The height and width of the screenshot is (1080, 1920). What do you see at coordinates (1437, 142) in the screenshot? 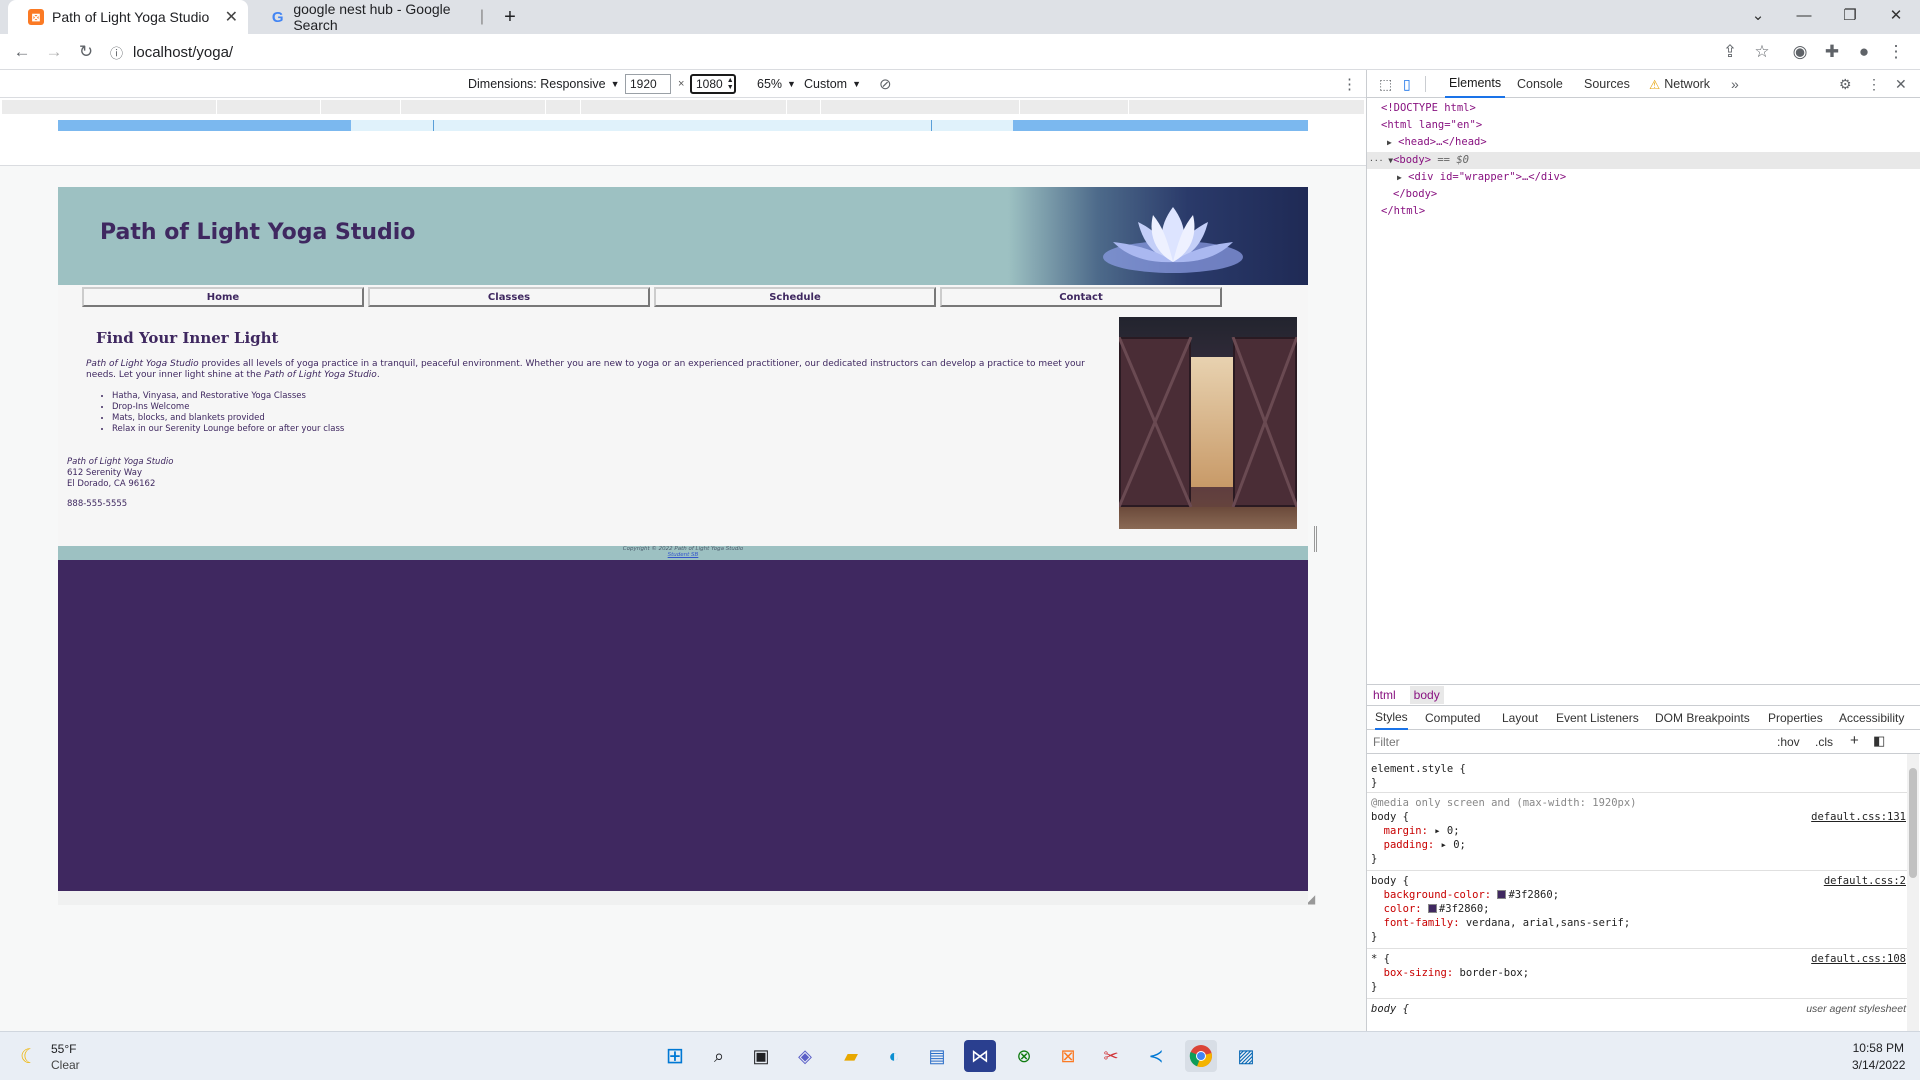
I see `dom-head: ▶ <head>…</head>` at bounding box center [1437, 142].